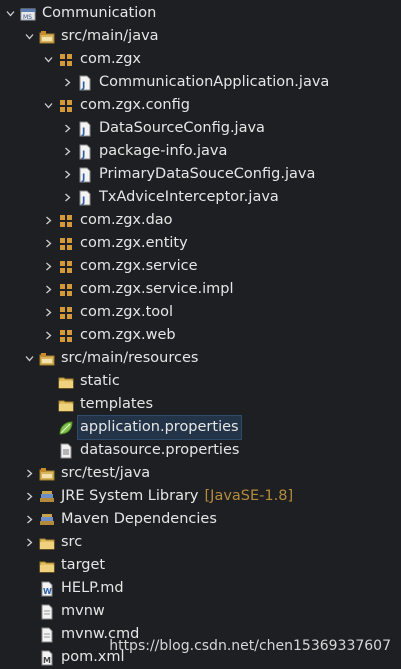 The width and height of the screenshot is (401, 669). I want to click on tree-item-label: com.zgx.entity, so click(134, 243).